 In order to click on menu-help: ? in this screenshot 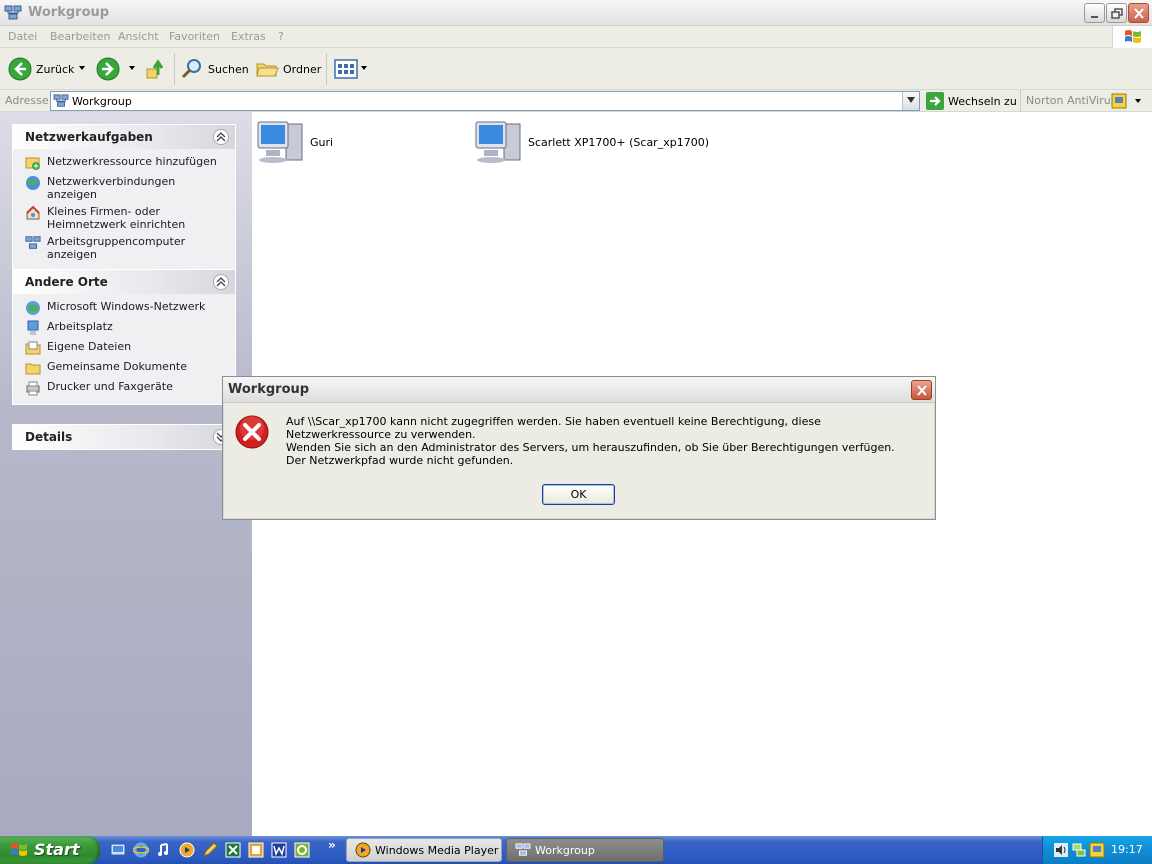, I will do `click(281, 36)`.